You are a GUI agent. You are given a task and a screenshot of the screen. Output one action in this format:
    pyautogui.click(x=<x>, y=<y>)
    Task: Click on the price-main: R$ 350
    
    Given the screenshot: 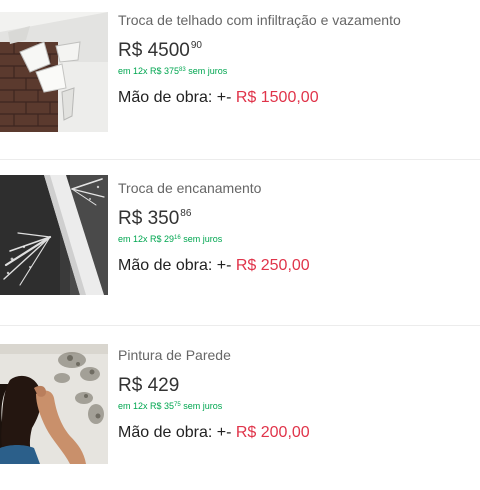 What is the action you would take?
    pyautogui.click(x=149, y=218)
    